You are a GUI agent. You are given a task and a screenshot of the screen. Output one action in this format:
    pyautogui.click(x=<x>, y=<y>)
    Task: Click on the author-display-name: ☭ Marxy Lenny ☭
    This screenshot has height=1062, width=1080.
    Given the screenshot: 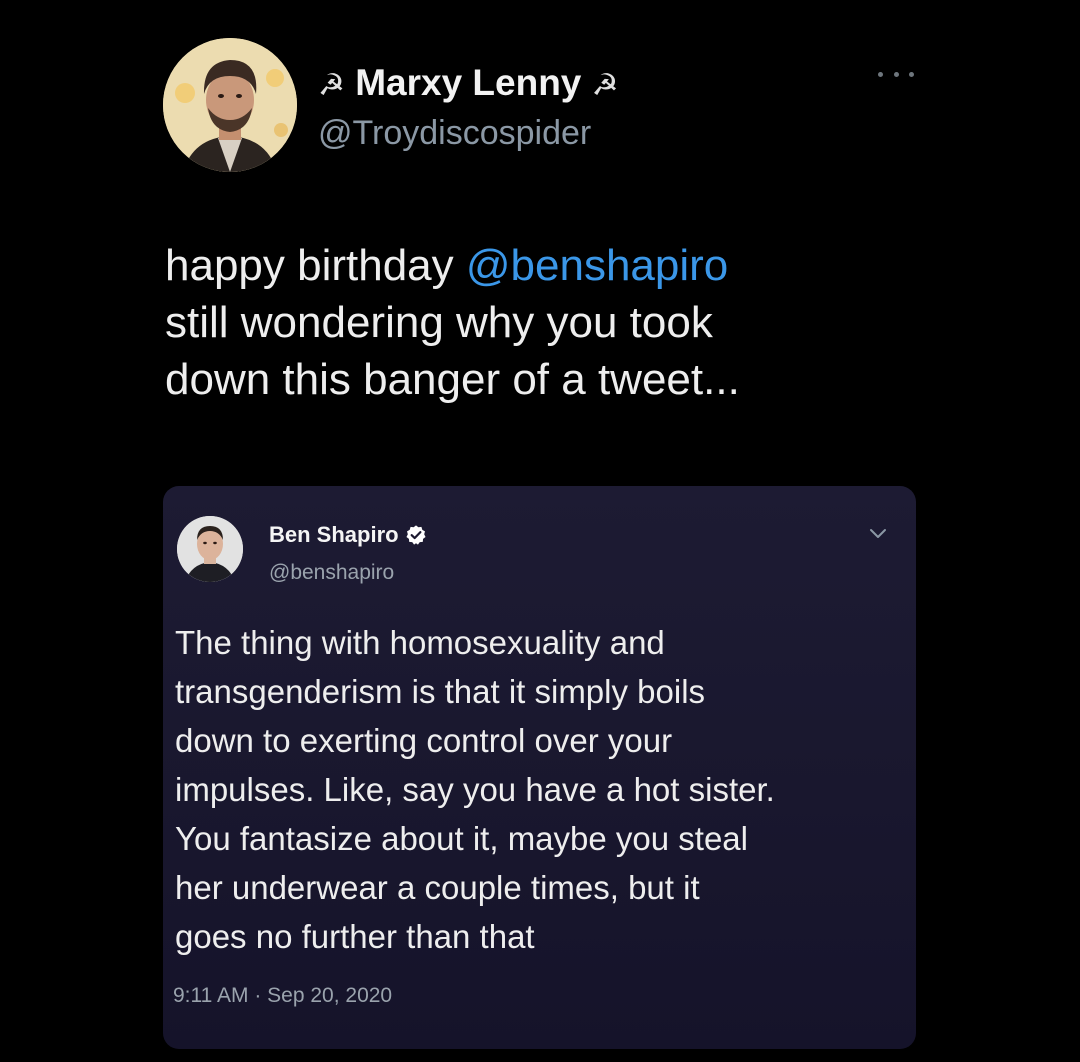 What is the action you would take?
    pyautogui.click(x=468, y=84)
    